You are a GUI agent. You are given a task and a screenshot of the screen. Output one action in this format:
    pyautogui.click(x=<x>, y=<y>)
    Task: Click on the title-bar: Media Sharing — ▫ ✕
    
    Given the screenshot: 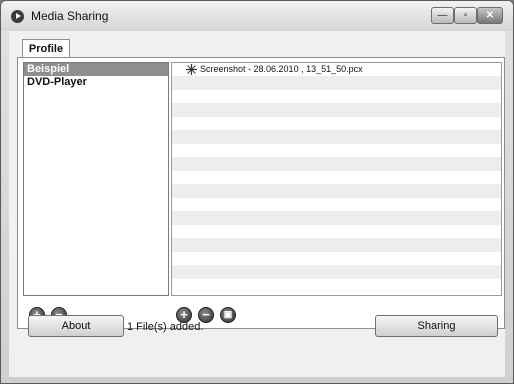 What is the action you would take?
    pyautogui.click(x=257, y=16)
    